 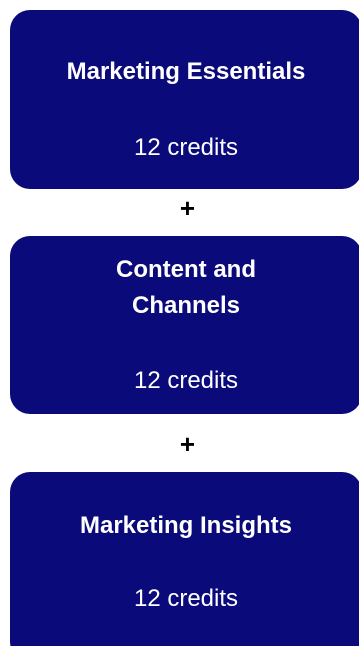 What do you see at coordinates (186, 71) in the screenshot?
I see `course-title: Marketing Essentials` at bounding box center [186, 71].